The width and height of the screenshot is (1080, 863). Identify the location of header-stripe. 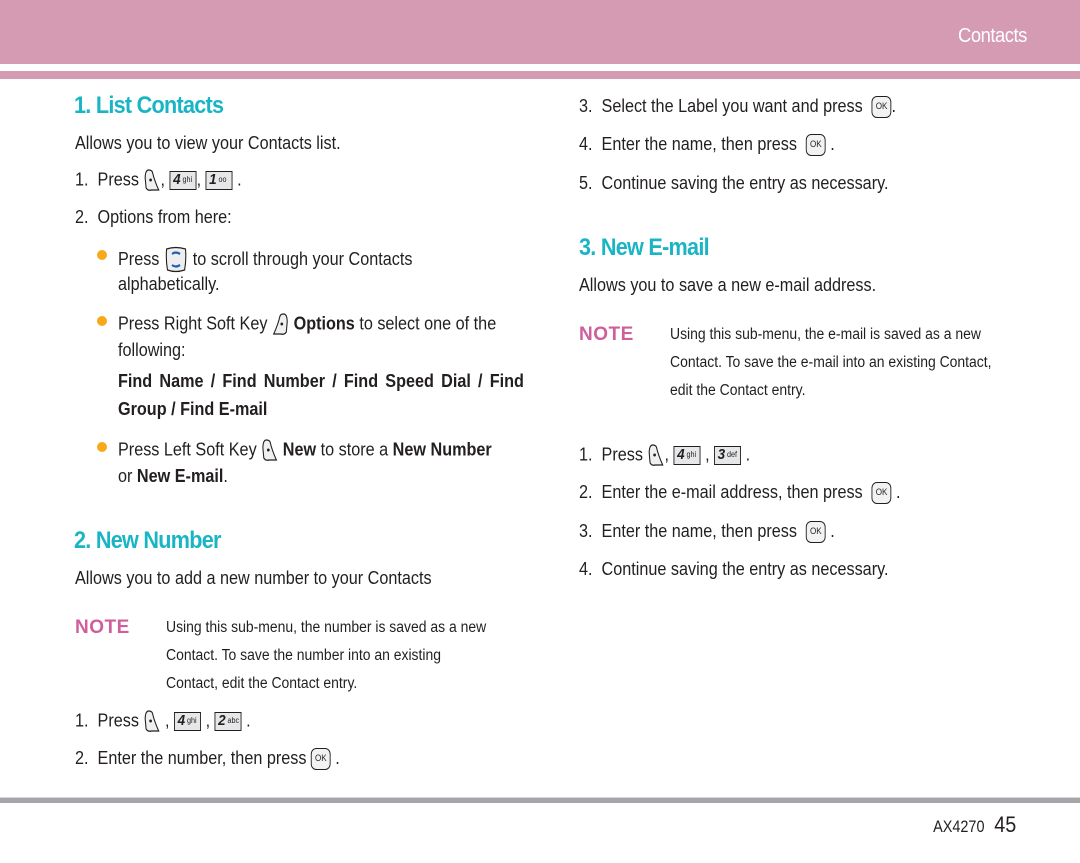
(540, 75).